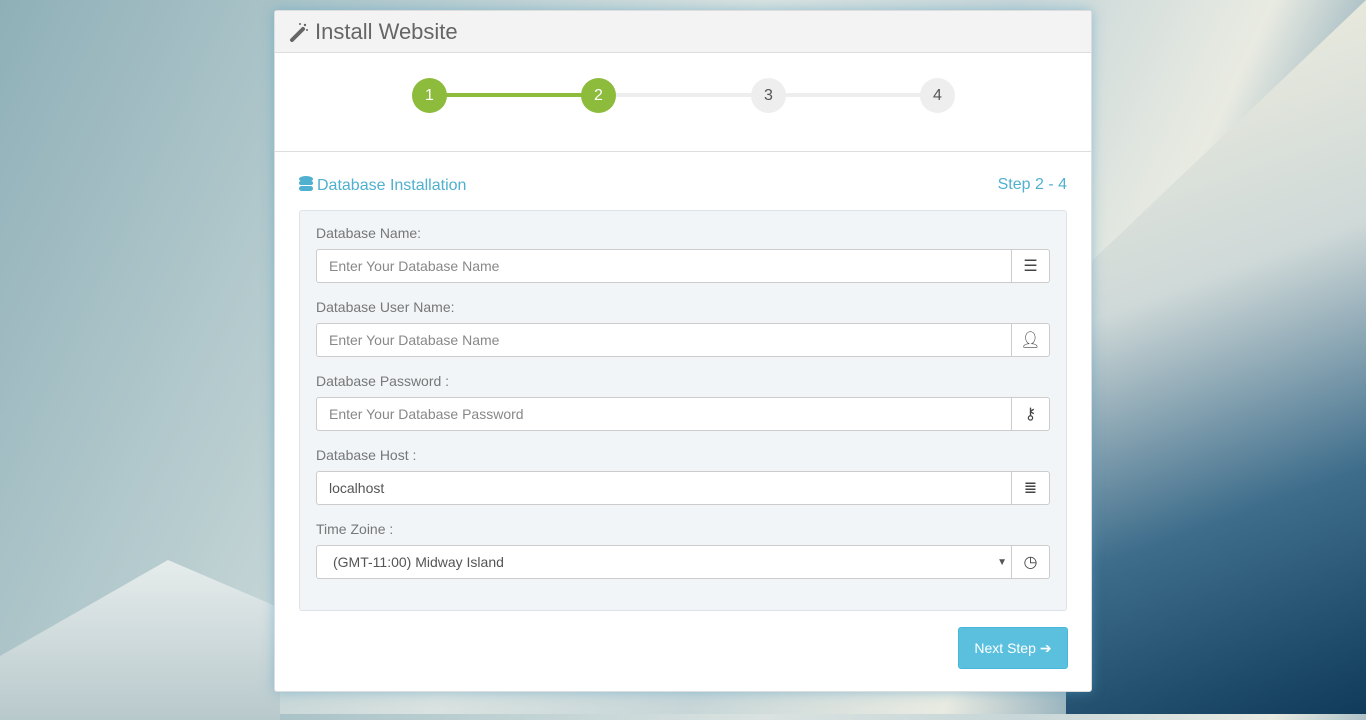 This screenshot has height=720, width=1366. I want to click on key-icon: ⚷, so click(1031, 414).